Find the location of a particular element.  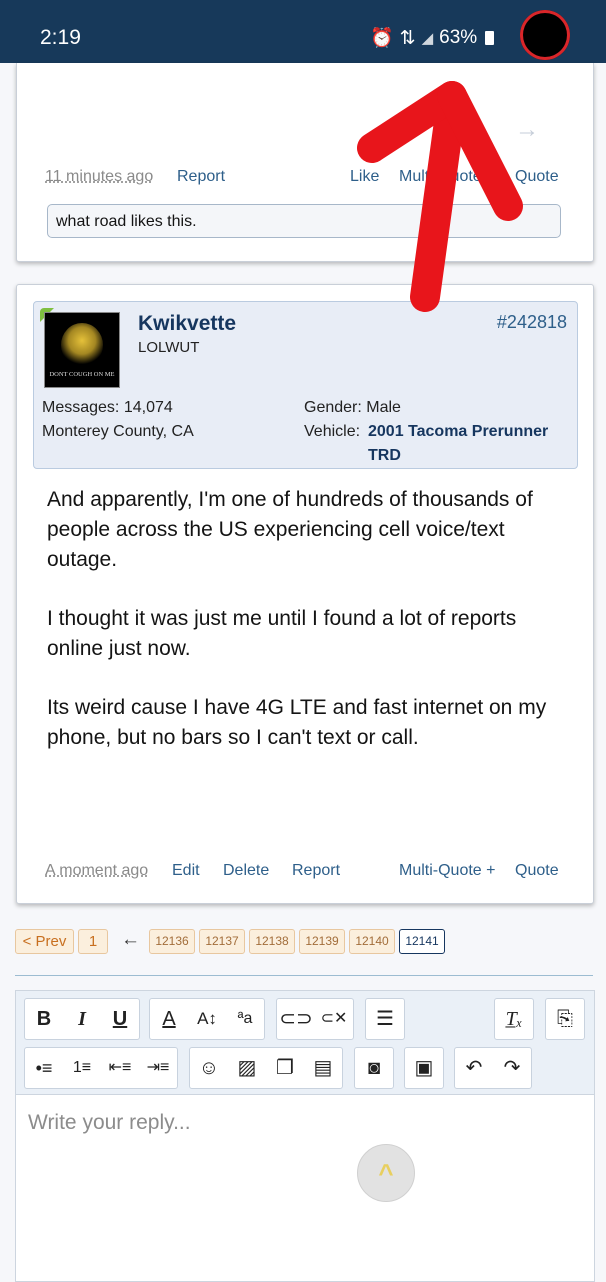

image-icon: ▨ is located at coordinates (247, 1068).